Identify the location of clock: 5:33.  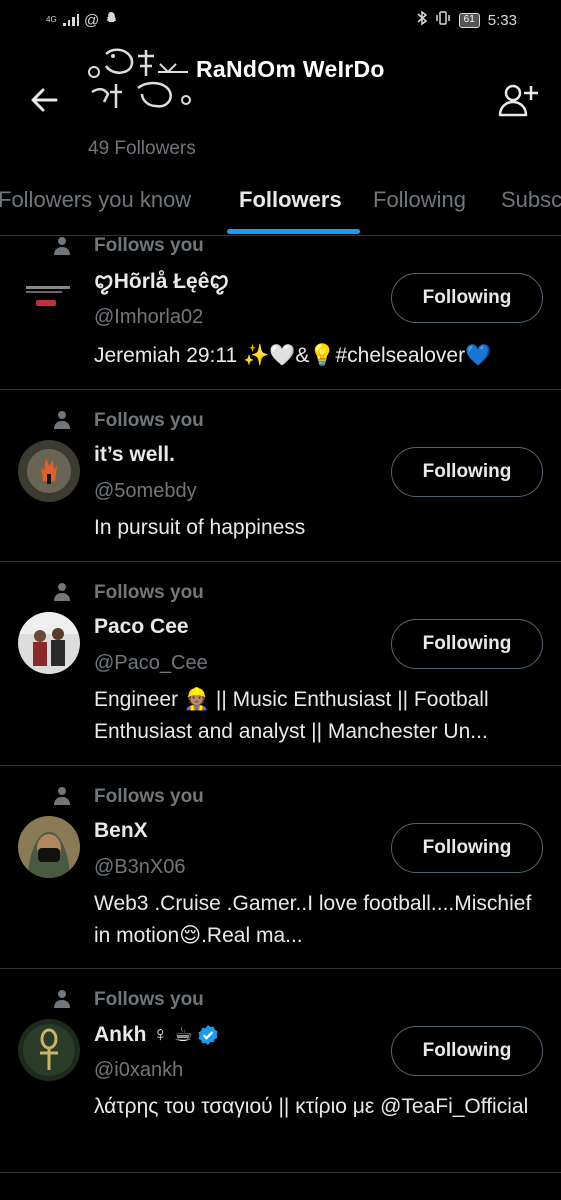
(502, 20).